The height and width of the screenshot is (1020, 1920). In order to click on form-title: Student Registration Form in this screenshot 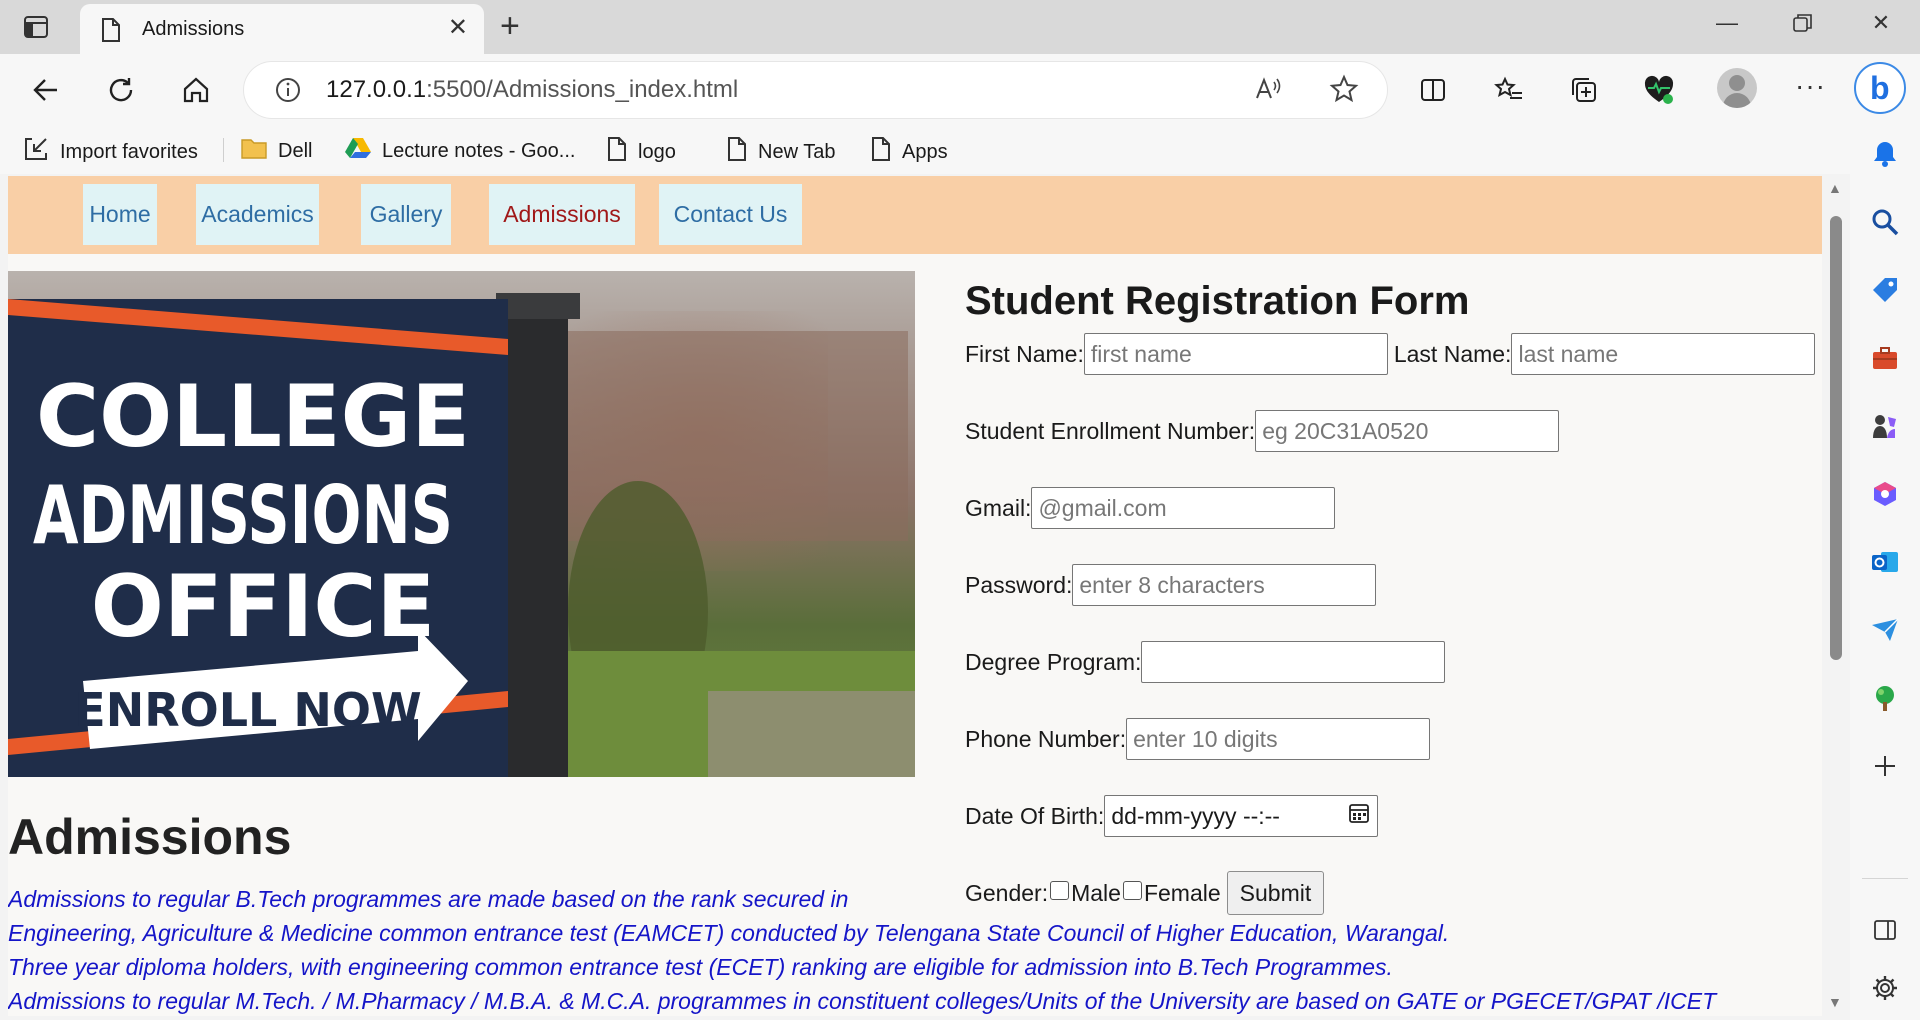, I will do `click(1217, 301)`.